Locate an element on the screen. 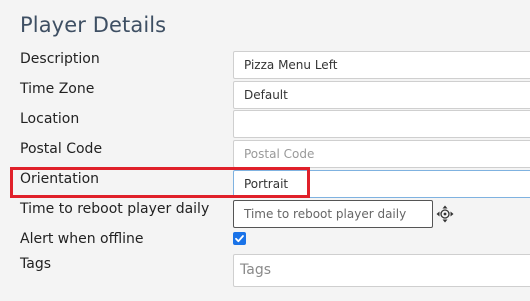 The image size is (530, 301). checkmark-icon is located at coordinates (239, 239).